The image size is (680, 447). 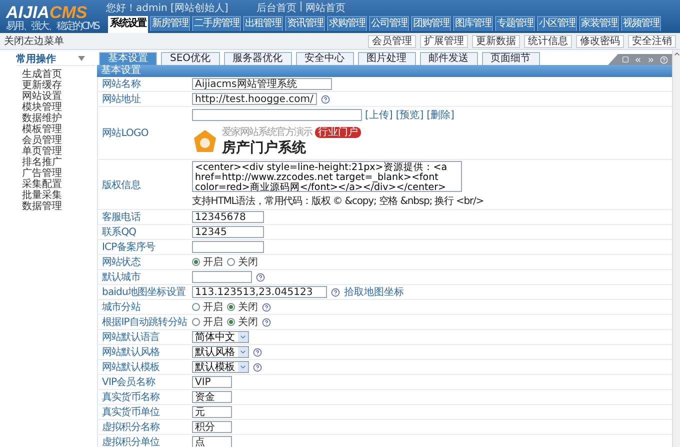 I want to click on sidebar-title: 常用操作, so click(x=36, y=59).